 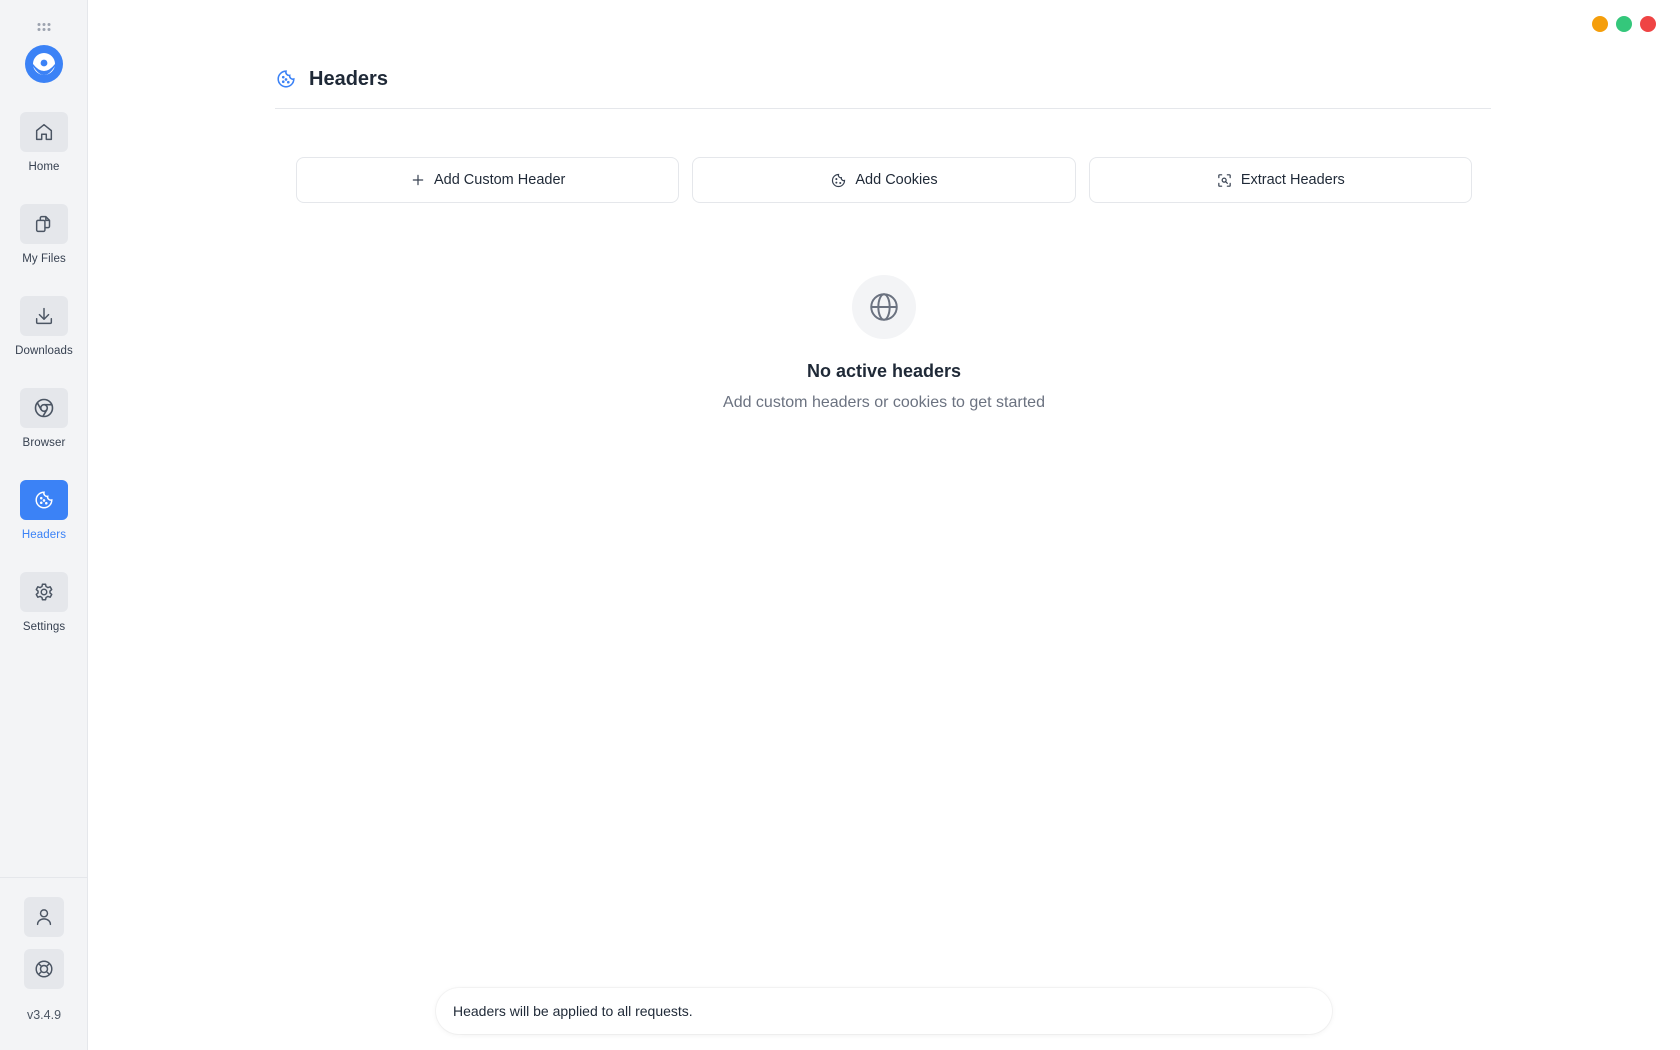 I want to click on sidebar-item-label: My Files, so click(x=44, y=259).